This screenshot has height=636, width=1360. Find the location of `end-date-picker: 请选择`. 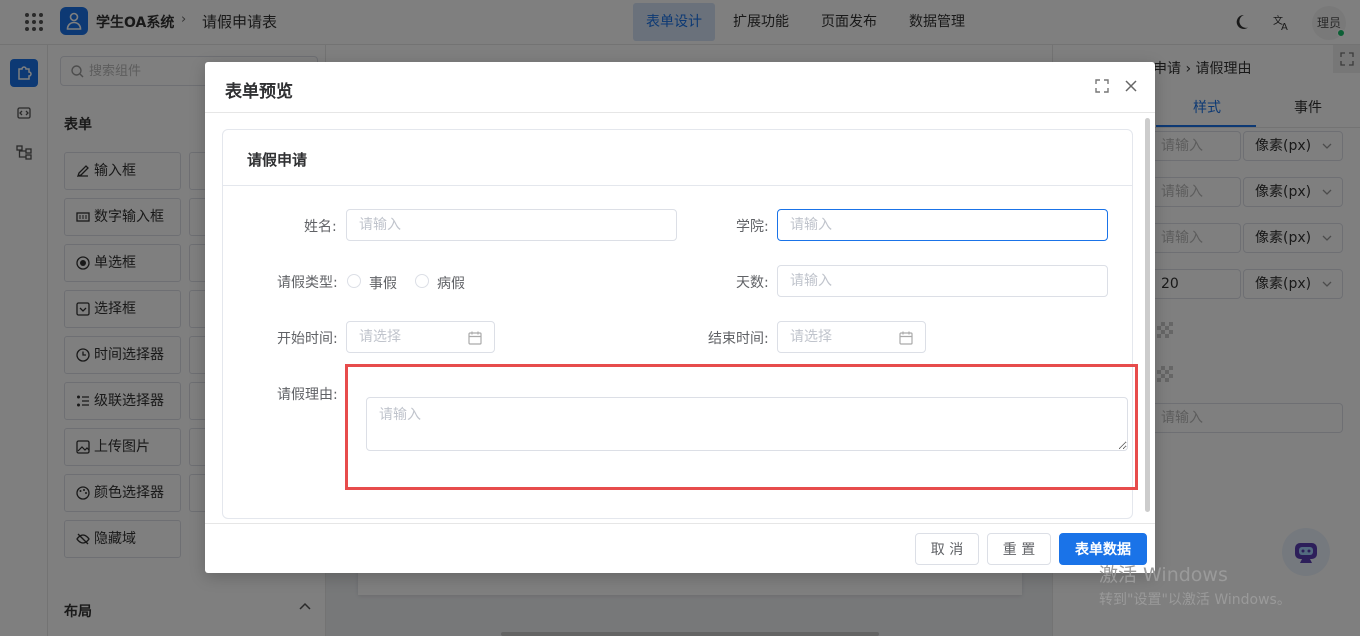

end-date-picker: 请选择 is located at coordinates (851, 337).